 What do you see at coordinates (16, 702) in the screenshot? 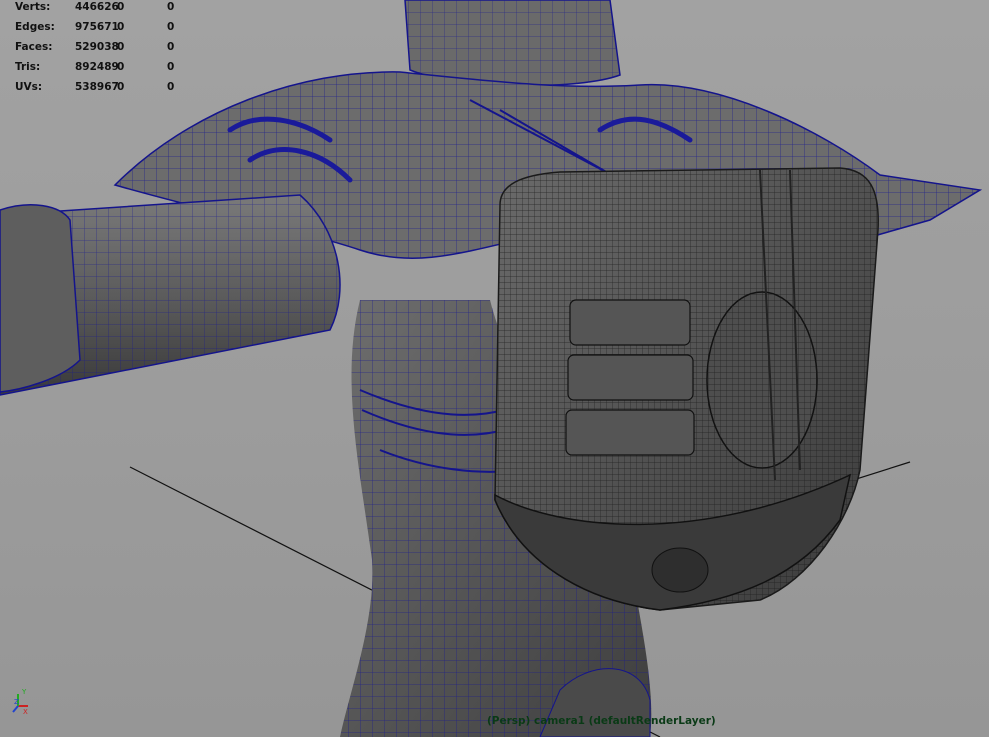
I see `svg-text: Z` at bounding box center [16, 702].